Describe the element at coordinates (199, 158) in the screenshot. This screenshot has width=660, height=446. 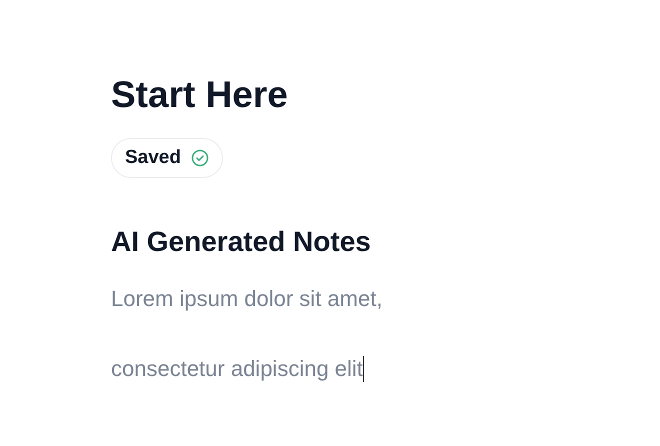
I see `check-circle-icon` at that location.